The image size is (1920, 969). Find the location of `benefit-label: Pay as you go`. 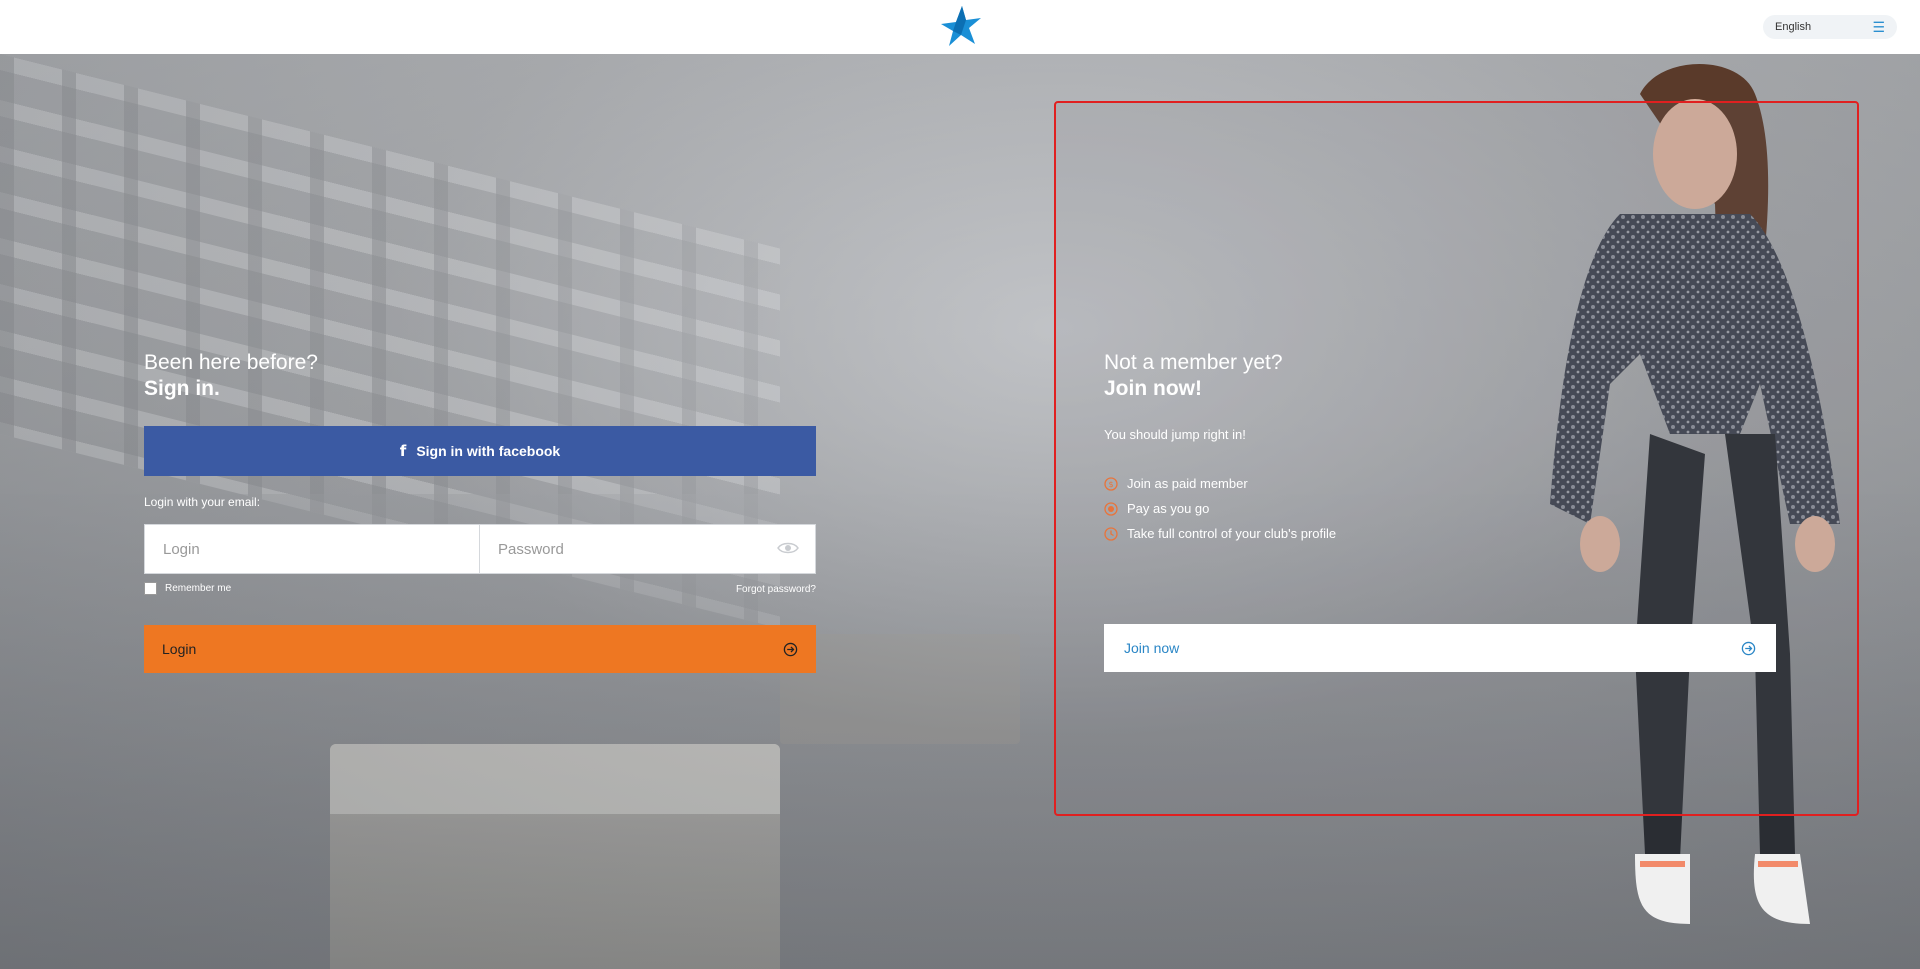

benefit-label: Pay as you go is located at coordinates (1168, 508).